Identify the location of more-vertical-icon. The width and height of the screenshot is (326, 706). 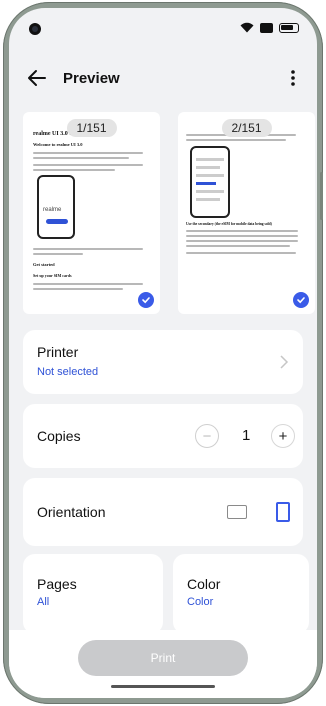
(293, 78).